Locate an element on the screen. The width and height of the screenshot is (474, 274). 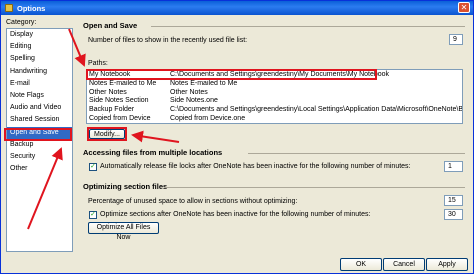
arrow-to-category is located at coordinates (45, 188).